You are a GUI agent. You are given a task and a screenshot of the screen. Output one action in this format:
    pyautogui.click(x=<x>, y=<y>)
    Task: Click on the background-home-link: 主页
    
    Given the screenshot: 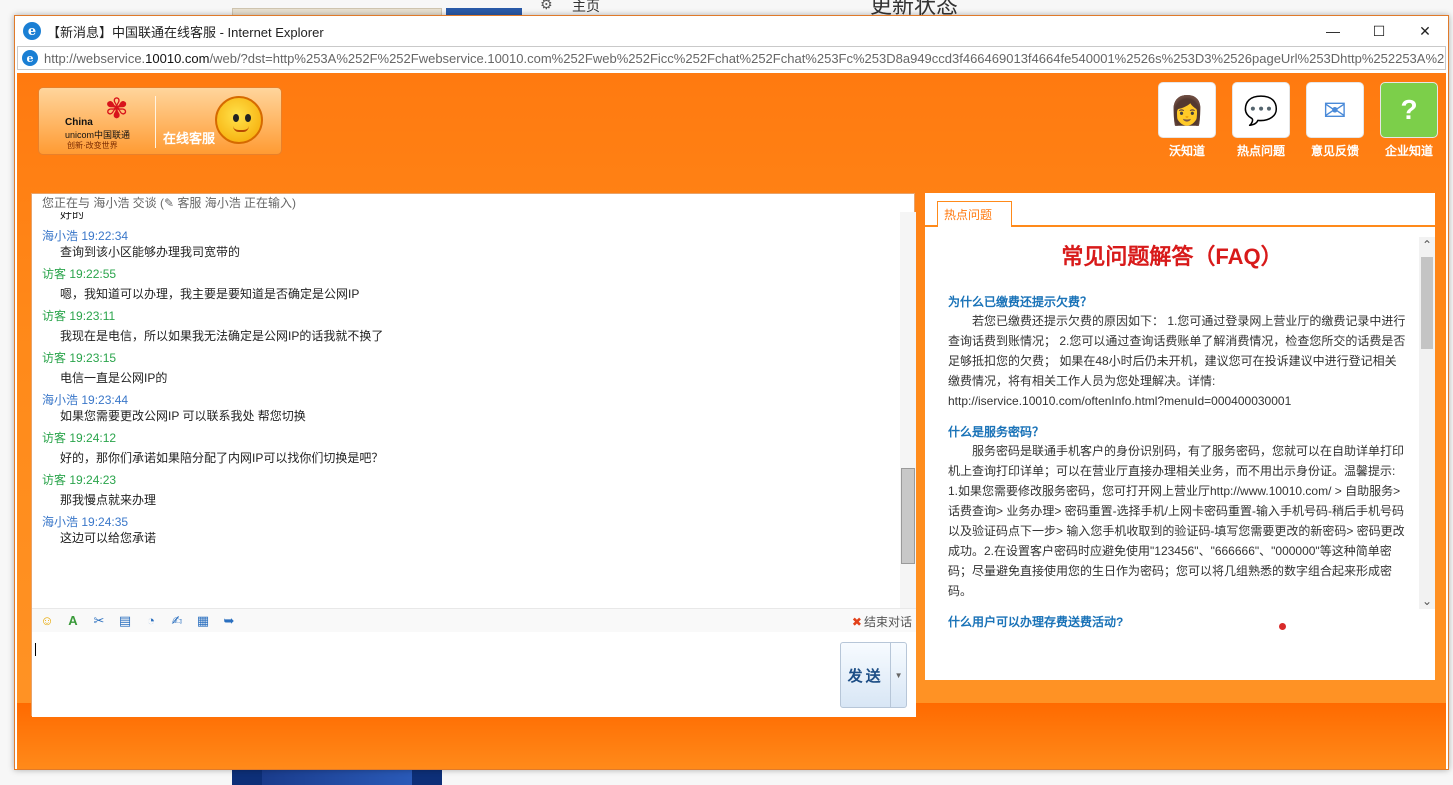 What is the action you would take?
    pyautogui.click(x=586, y=8)
    